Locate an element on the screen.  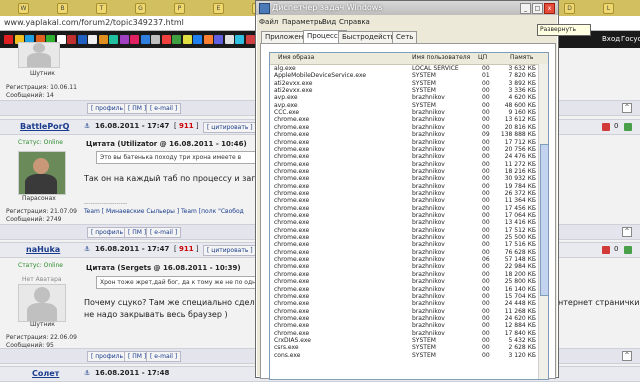
bookmark-login: Вход is located at coordinates (611, 39).